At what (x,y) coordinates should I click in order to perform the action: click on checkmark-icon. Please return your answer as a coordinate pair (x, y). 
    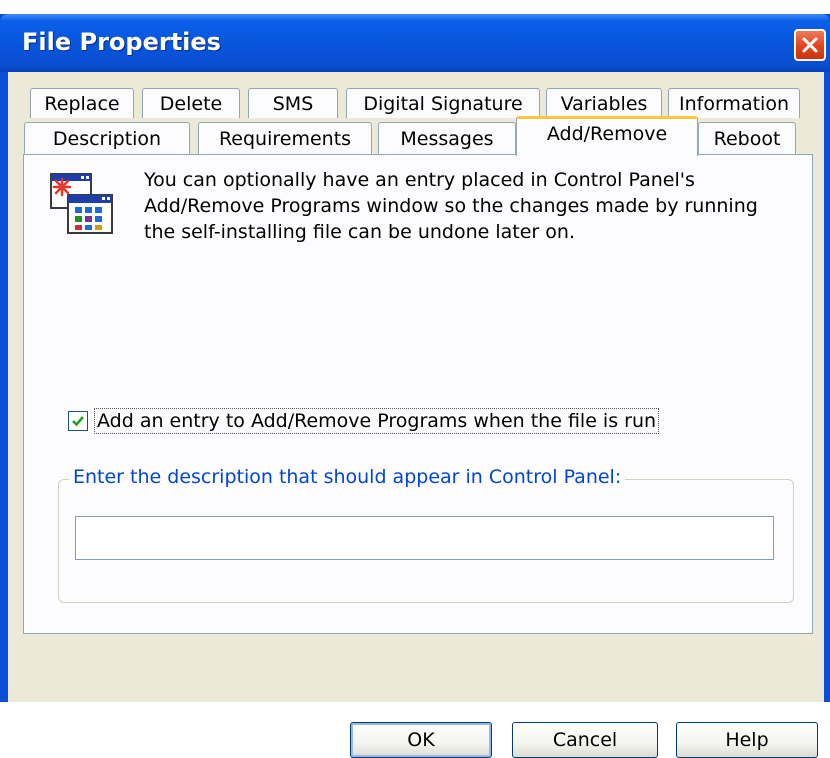
    Looking at the image, I should click on (78, 421).